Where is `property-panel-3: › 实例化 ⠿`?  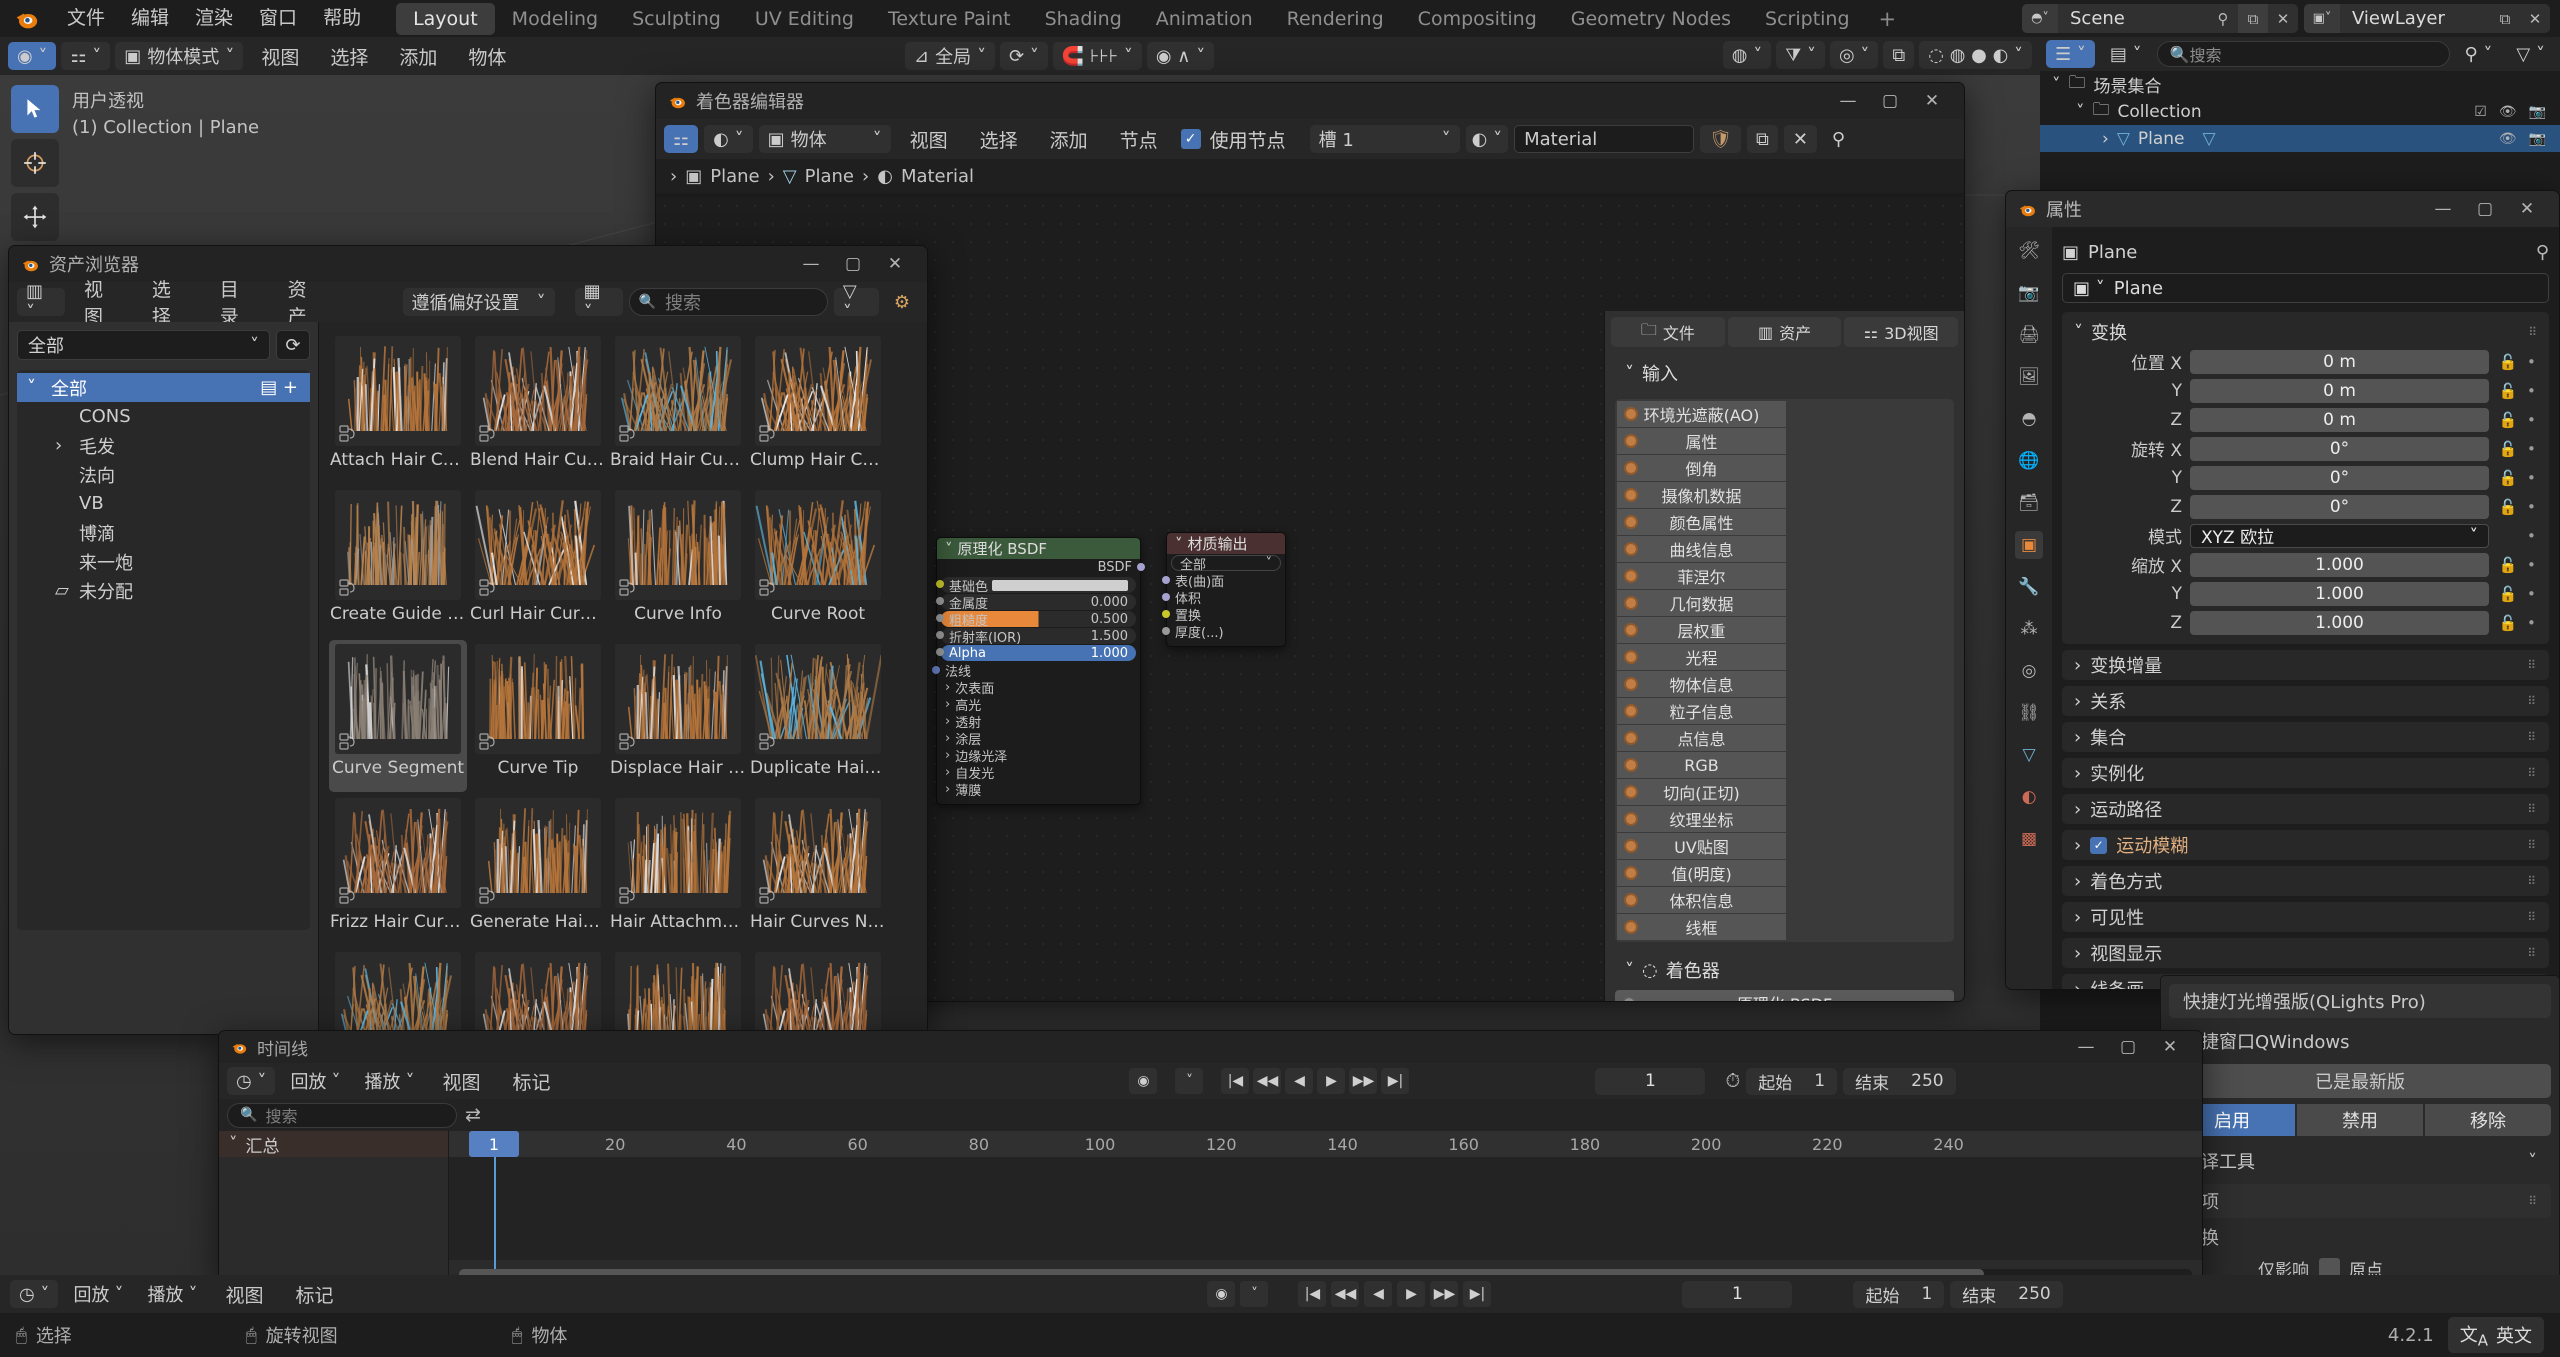
property-panel-3: › 实例化 ⠿ is located at coordinates (2305, 773).